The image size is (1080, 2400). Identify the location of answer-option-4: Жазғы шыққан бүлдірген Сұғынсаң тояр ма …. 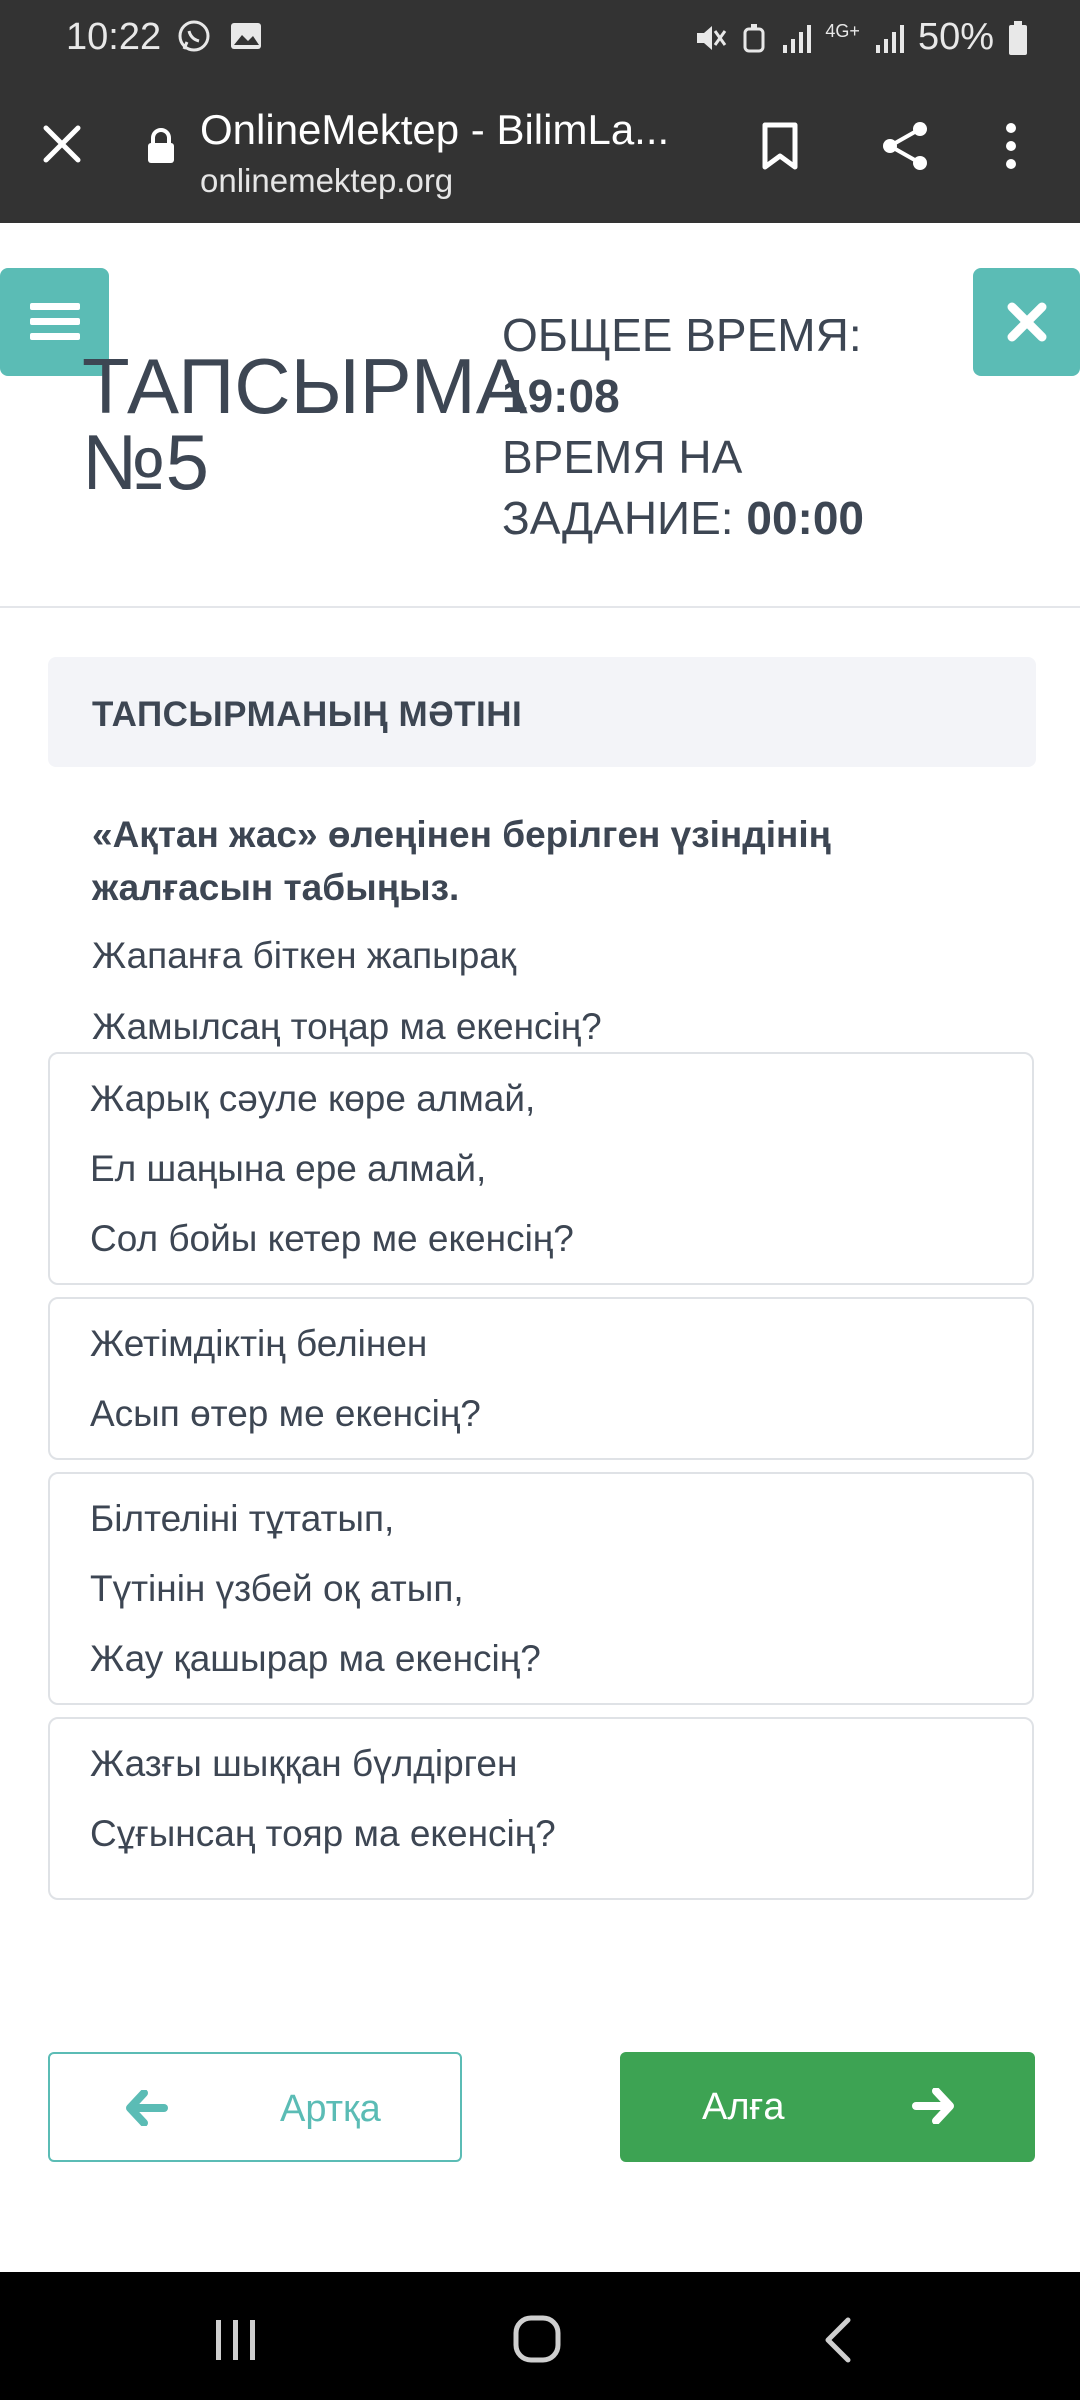
(541, 1808).